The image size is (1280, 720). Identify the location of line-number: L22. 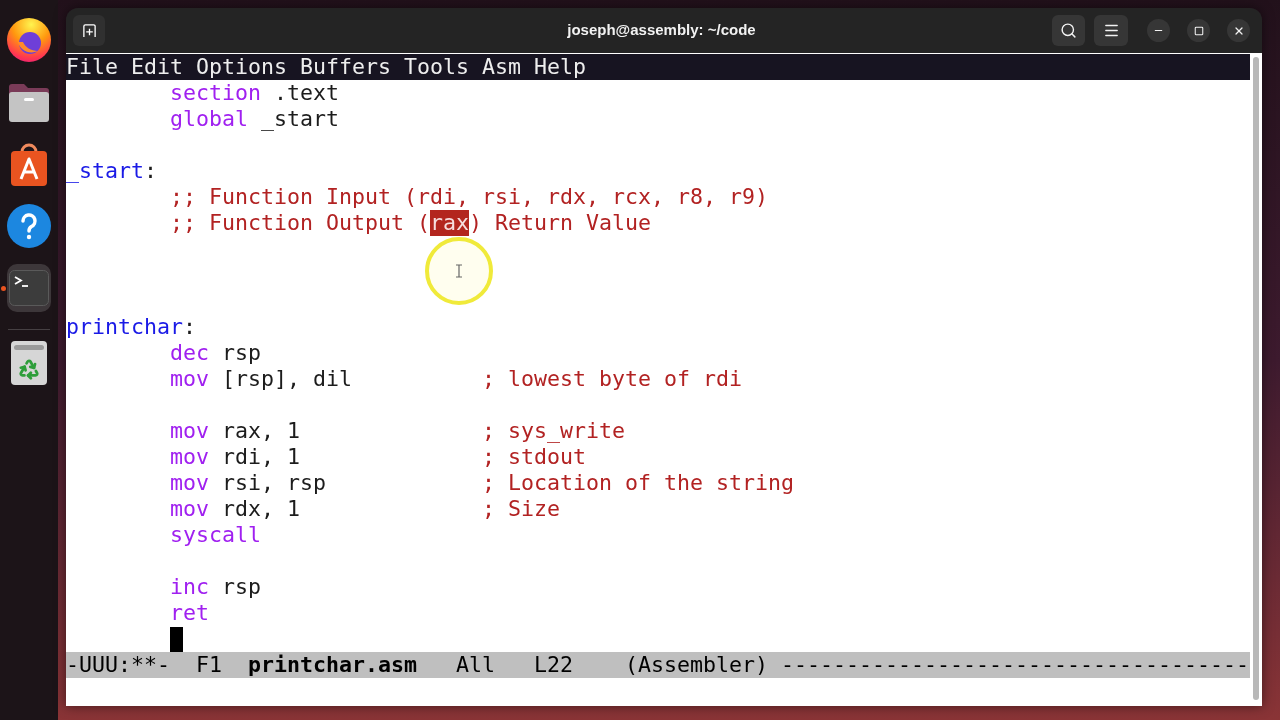
(554, 665).